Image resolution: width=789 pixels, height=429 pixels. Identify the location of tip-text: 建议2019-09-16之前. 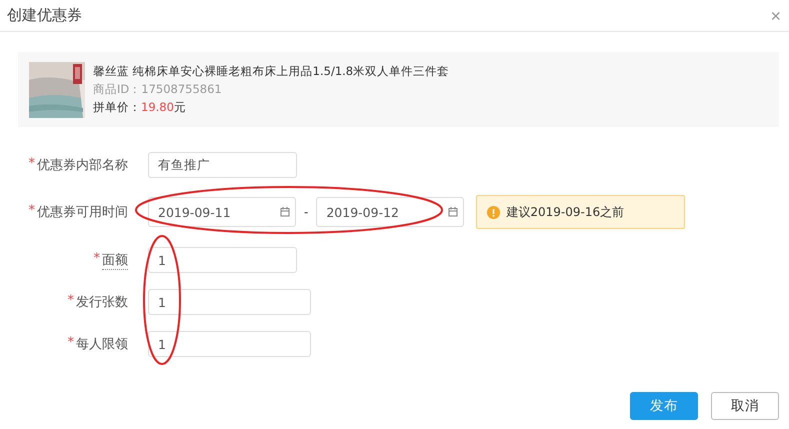
(565, 212).